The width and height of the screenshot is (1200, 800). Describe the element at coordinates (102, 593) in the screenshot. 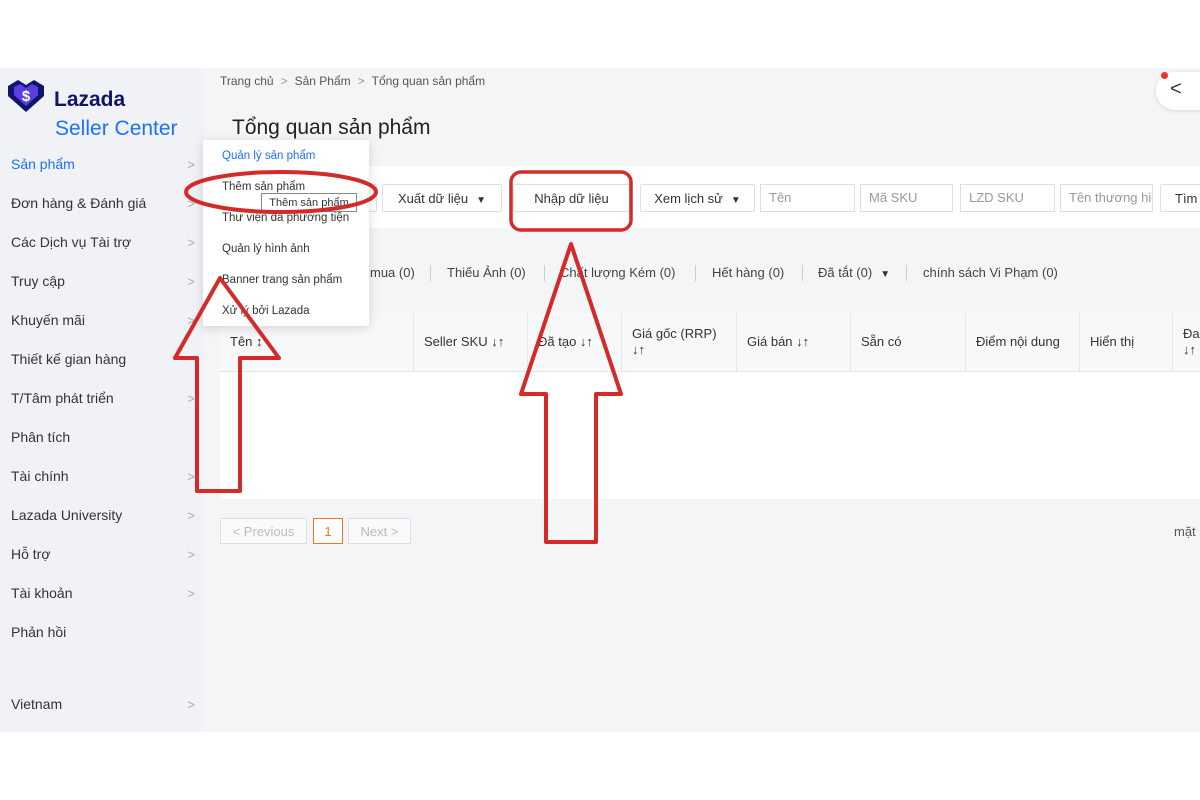

I see `sidebar-item-account: Tài khoản >` at that location.